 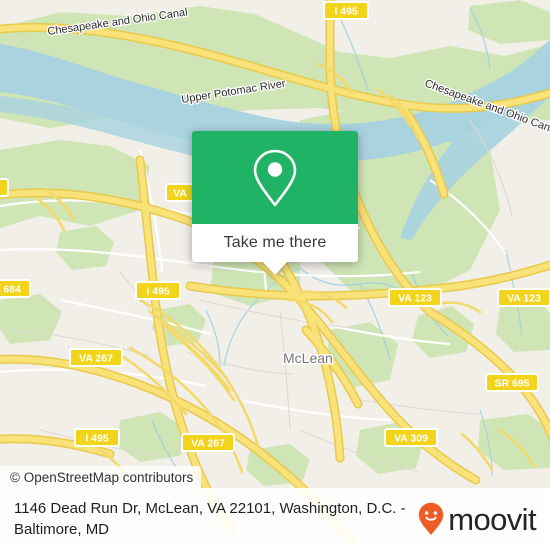 I want to click on road-shield-va309: VA 309, so click(x=411, y=437).